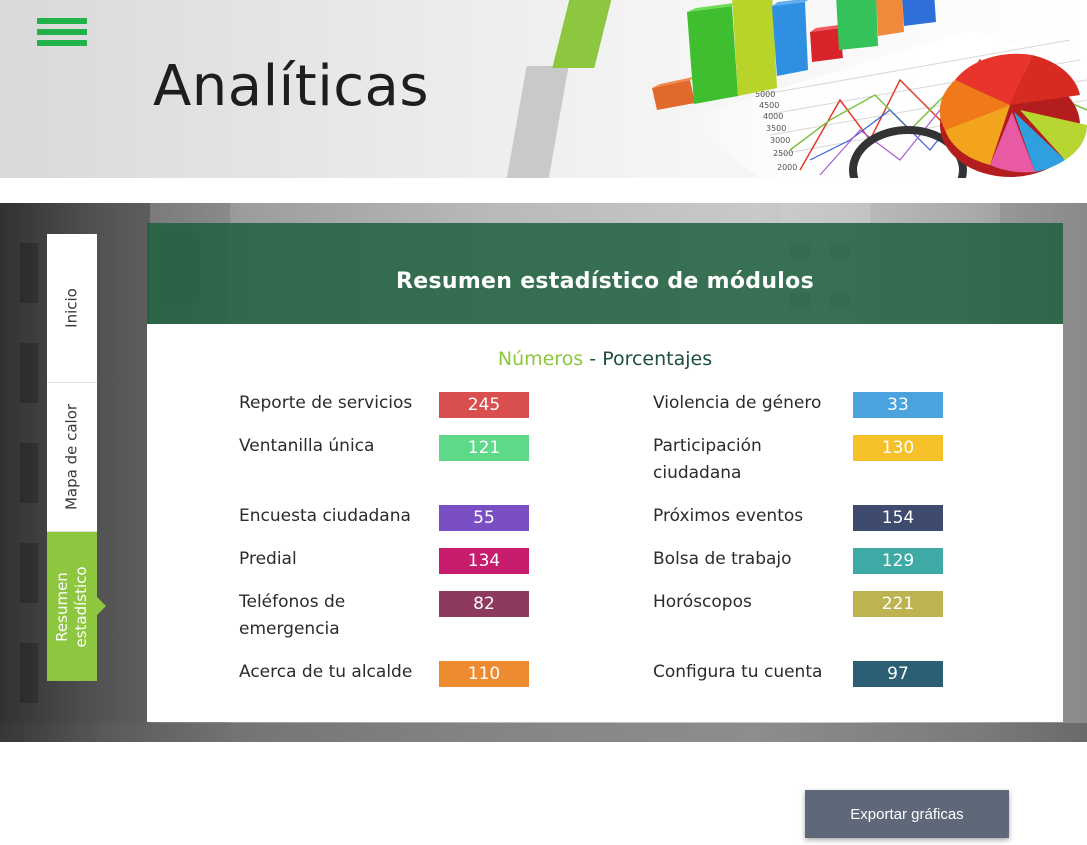 This screenshot has height=845, width=1087. What do you see at coordinates (898, 518) in the screenshot?
I see `stat-value-badge: 154` at bounding box center [898, 518].